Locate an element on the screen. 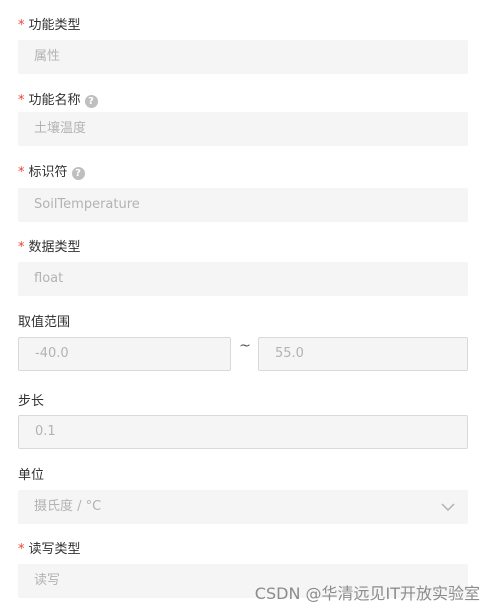 The width and height of the screenshot is (490, 610). identifier-label: * 标识符 ? is located at coordinates (51, 173).